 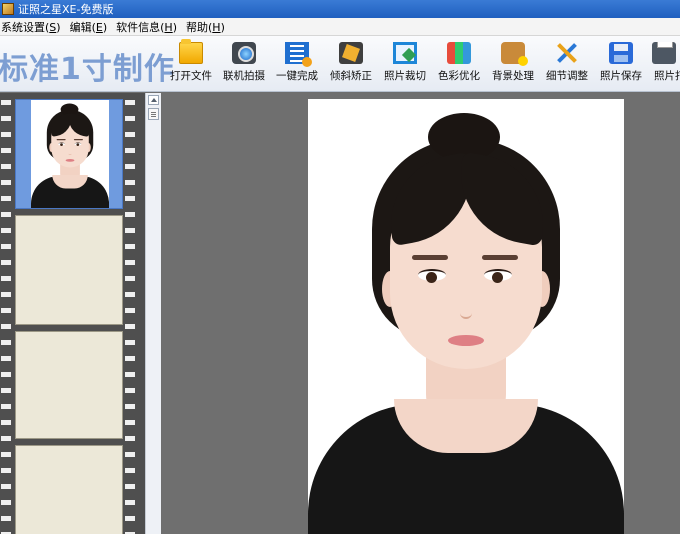 What do you see at coordinates (146, 27) in the screenshot?
I see `menu-software-info: 软件信息(H)` at bounding box center [146, 27].